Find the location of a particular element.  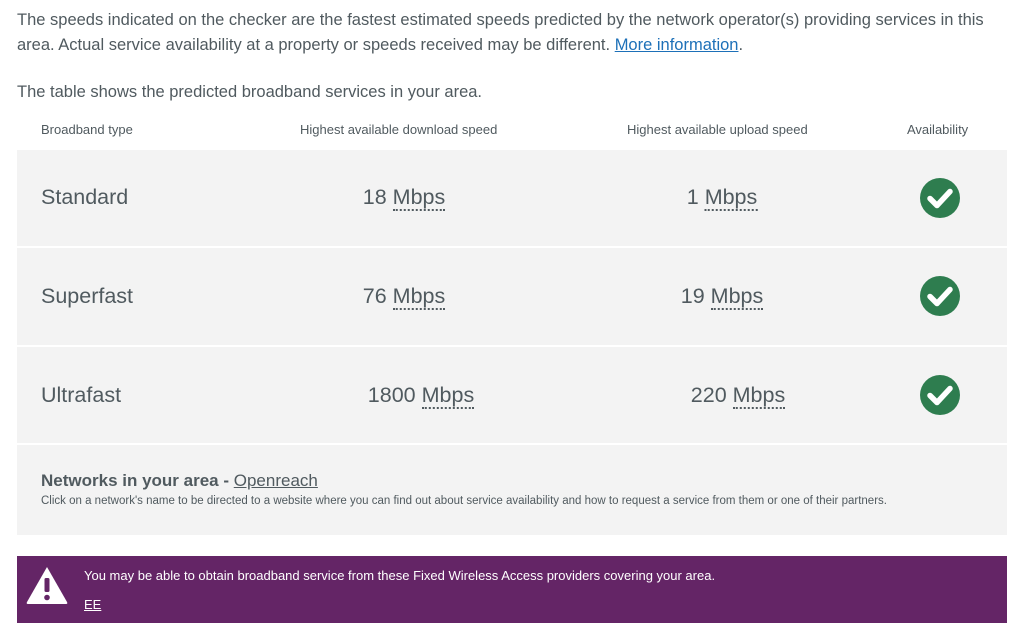

network-provider-link: Openreach is located at coordinates (276, 480).